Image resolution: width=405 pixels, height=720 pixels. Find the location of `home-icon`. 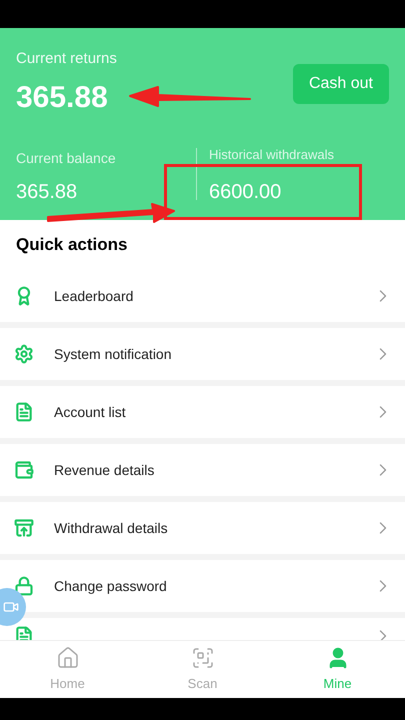

home-icon is located at coordinates (68, 658).